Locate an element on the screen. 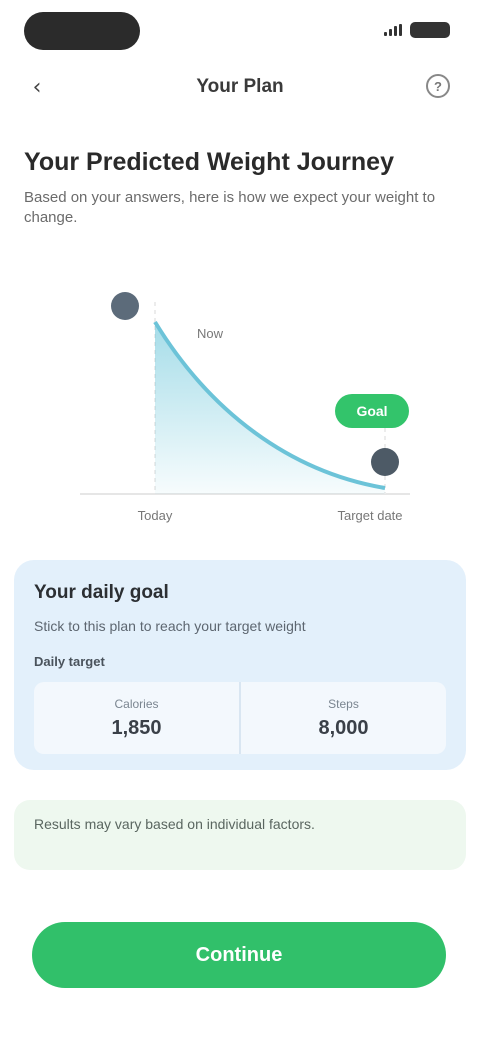  end-point is located at coordinates (385, 462).